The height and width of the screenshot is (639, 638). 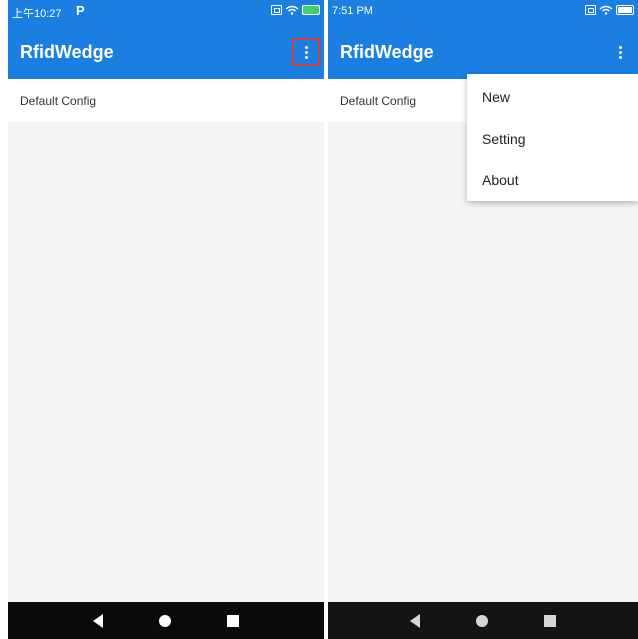 I want to click on menu-item-about: About, so click(x=552, y=180).